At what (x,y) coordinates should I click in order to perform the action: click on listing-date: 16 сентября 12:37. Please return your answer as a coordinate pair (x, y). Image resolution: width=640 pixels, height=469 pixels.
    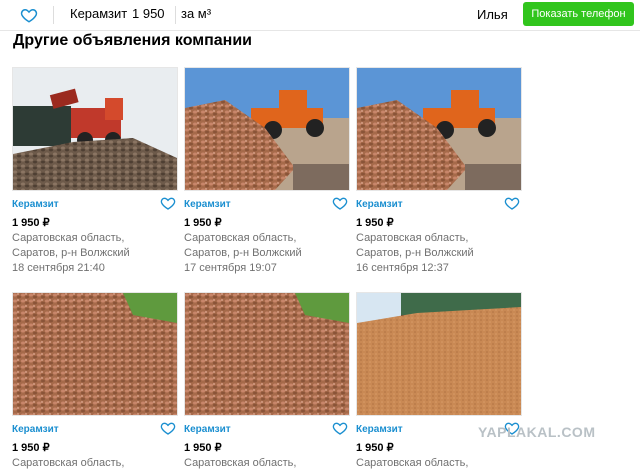
    Looking at the image, I should click on (402, 268).